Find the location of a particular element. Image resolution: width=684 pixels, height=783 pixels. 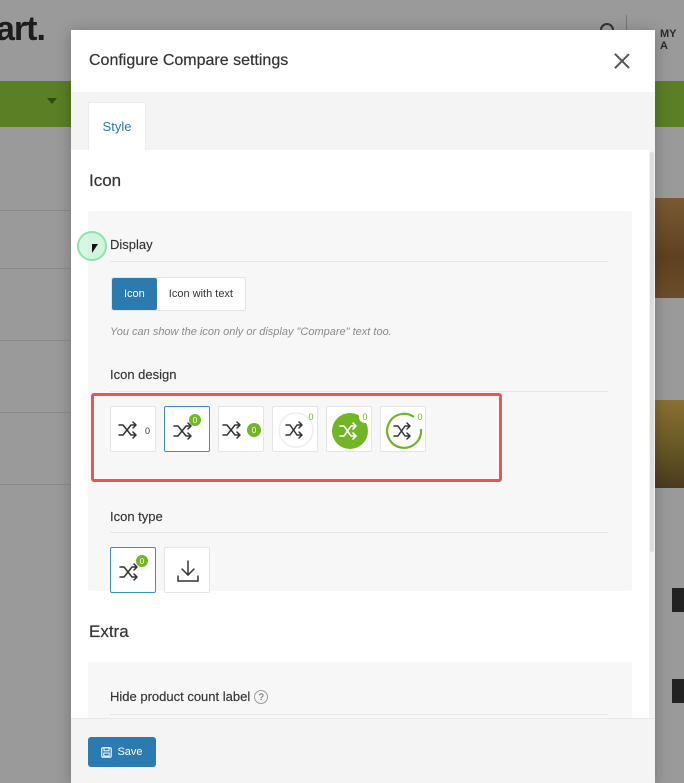

save-button: Save is located at coordinates (122, 752).